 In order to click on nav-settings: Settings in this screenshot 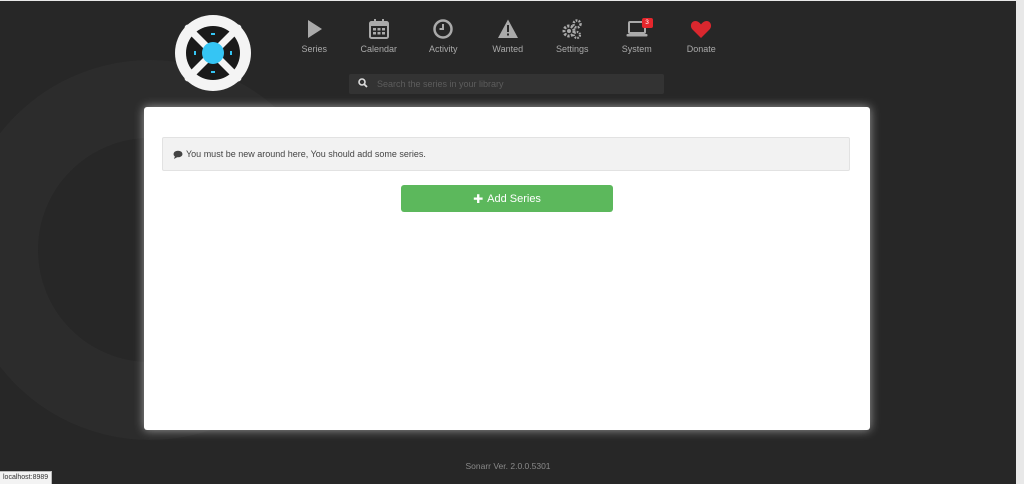, I will do `click(572, 36)`.